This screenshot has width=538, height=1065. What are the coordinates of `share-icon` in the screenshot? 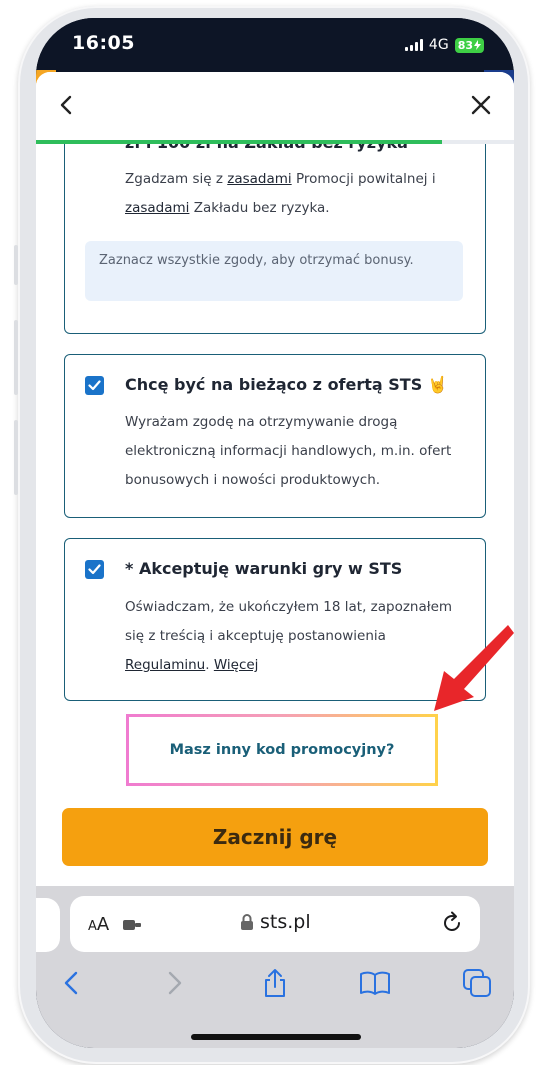 It's located at (275, 983).